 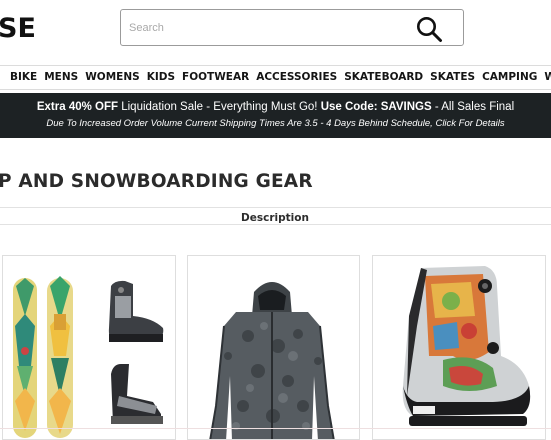 I want to click on nav-item-kids: KIDS, so click(x=161, y=77).